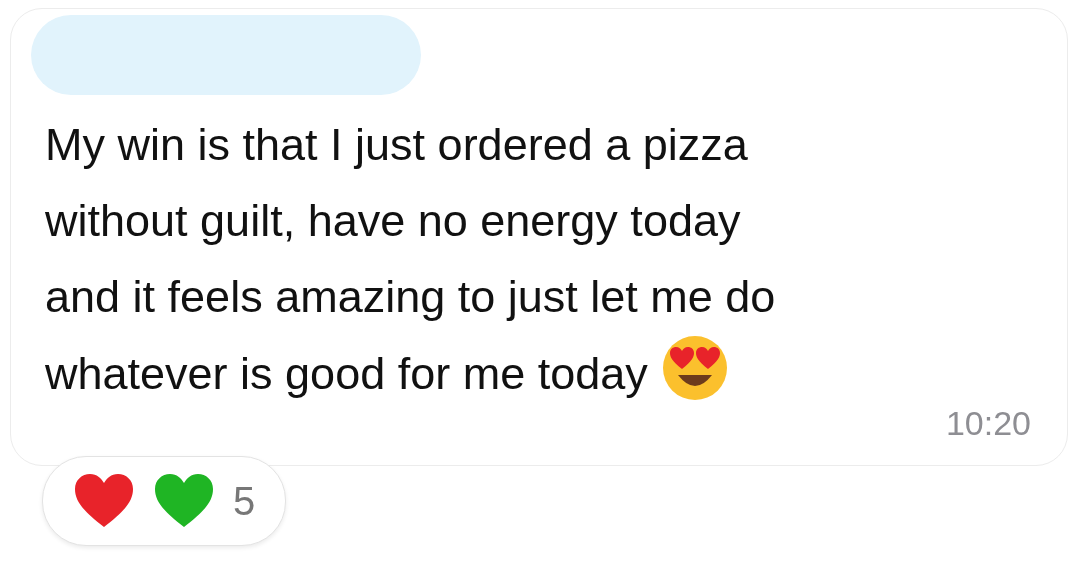 This screenshot has height=580, width=1080. Describe the element at coordinates (244, 501) in the screenshot. I see `reaction-count: 5` at that location.